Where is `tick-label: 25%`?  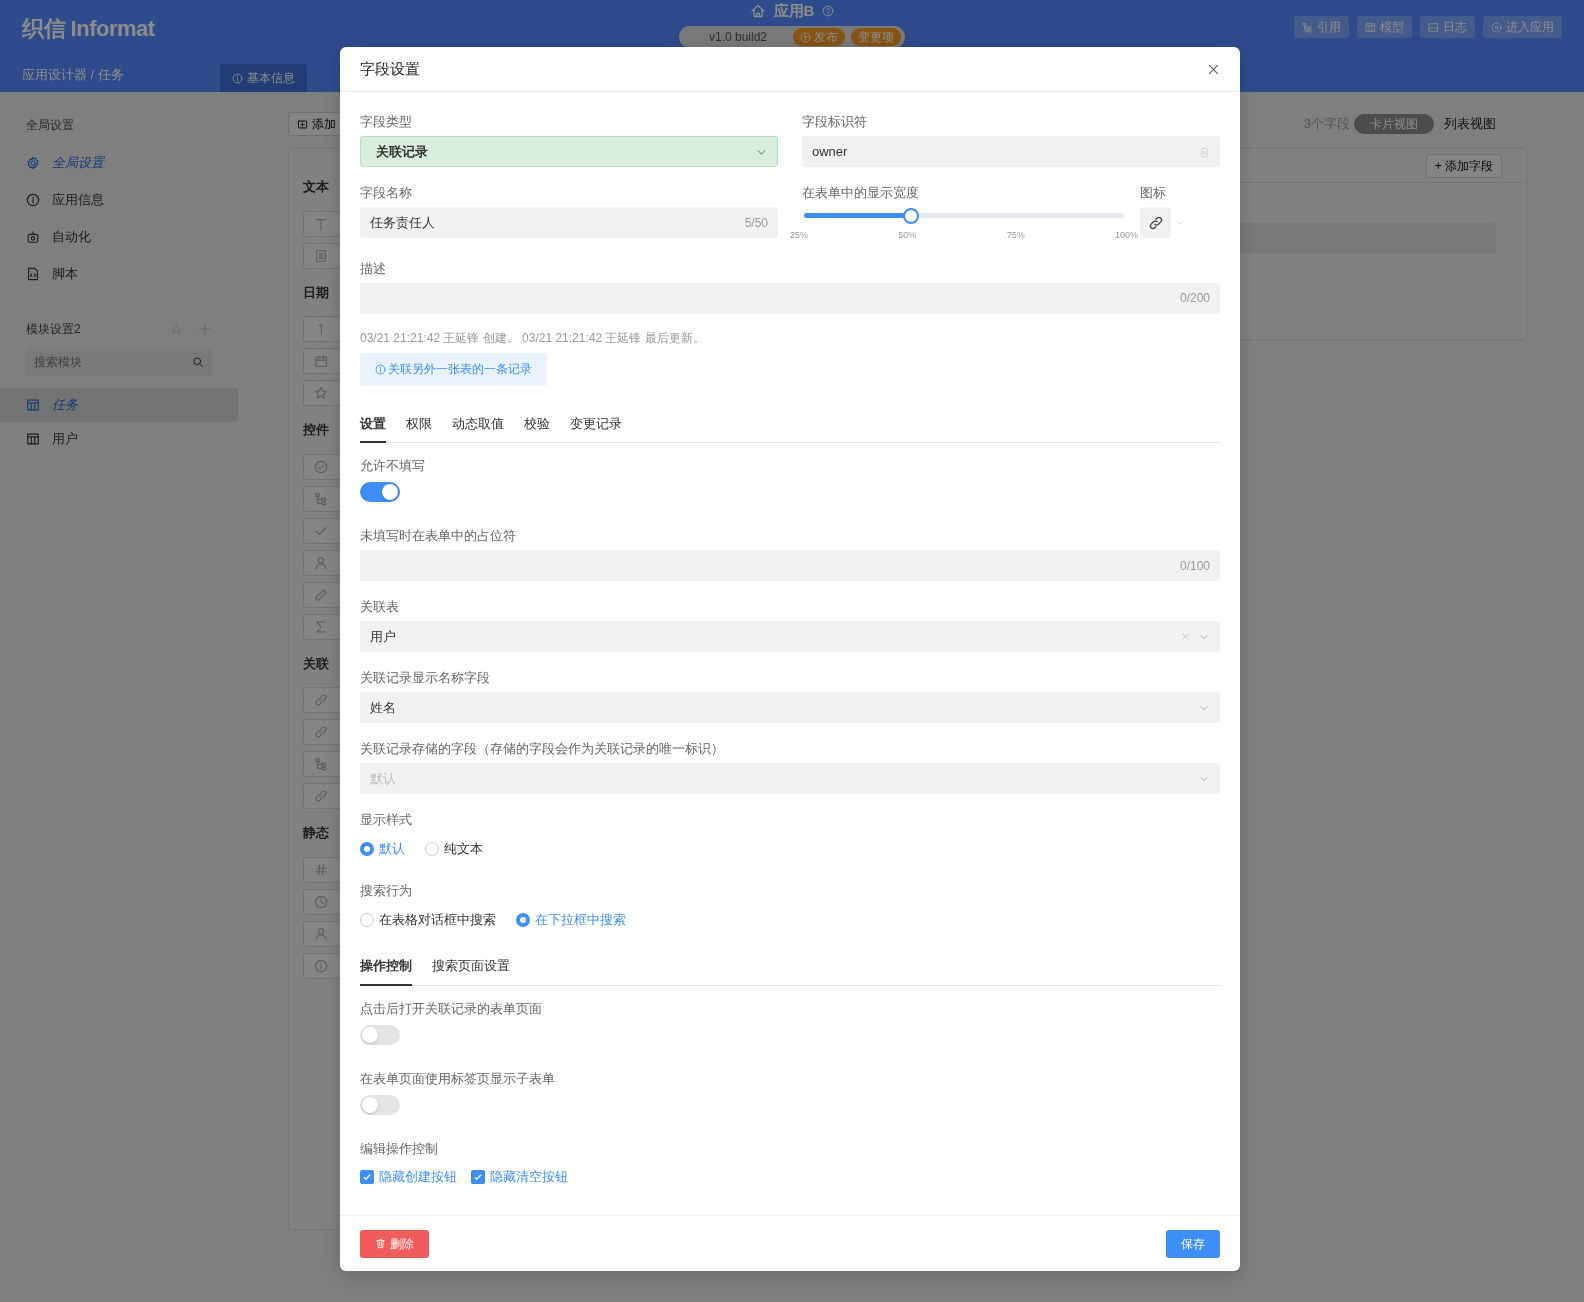
tick-label: 25% is located at coordinates (799, 235).